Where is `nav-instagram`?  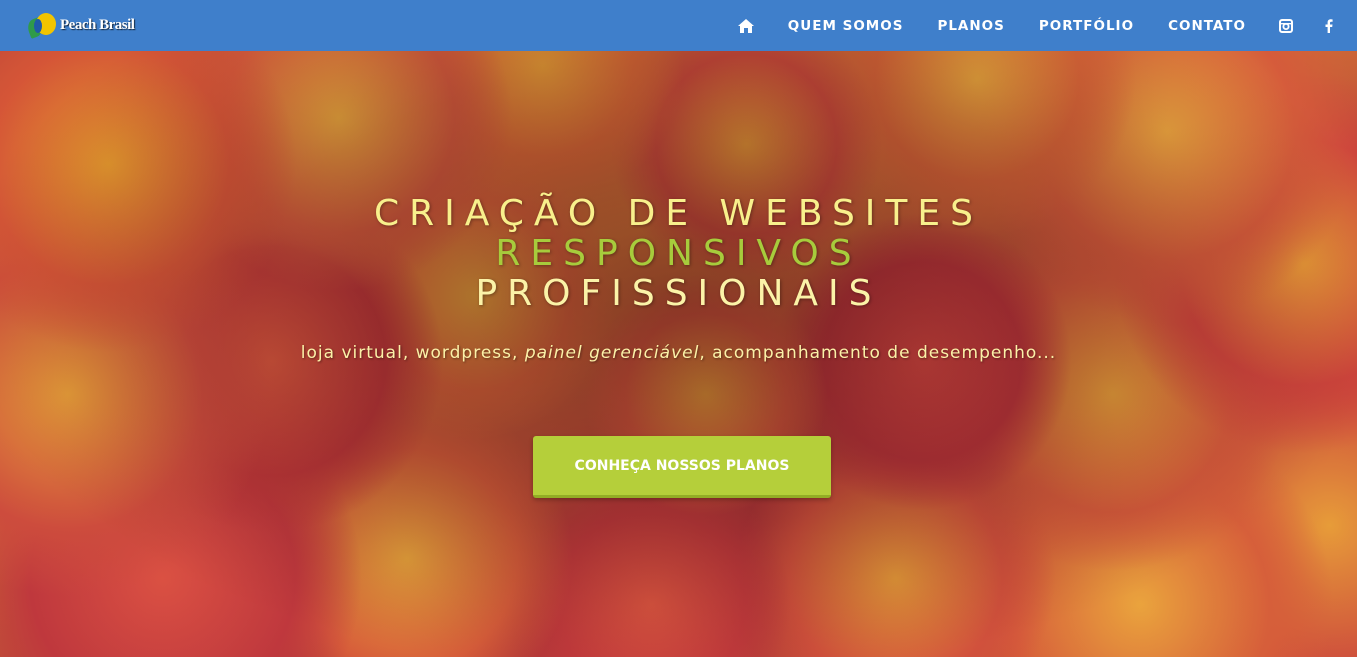 nav-instagram is located at coordinates (1286, 25).